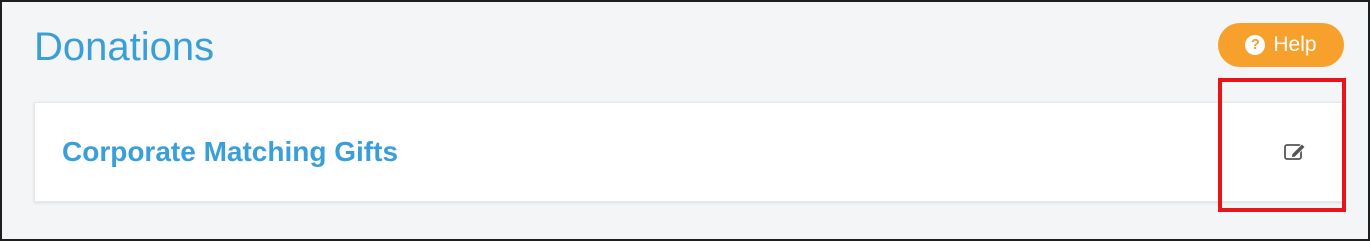 The image size is (1370, 241). Describe the element at coordinates (1296, 152) in the screenshot. I see `edit-icon` at that location.